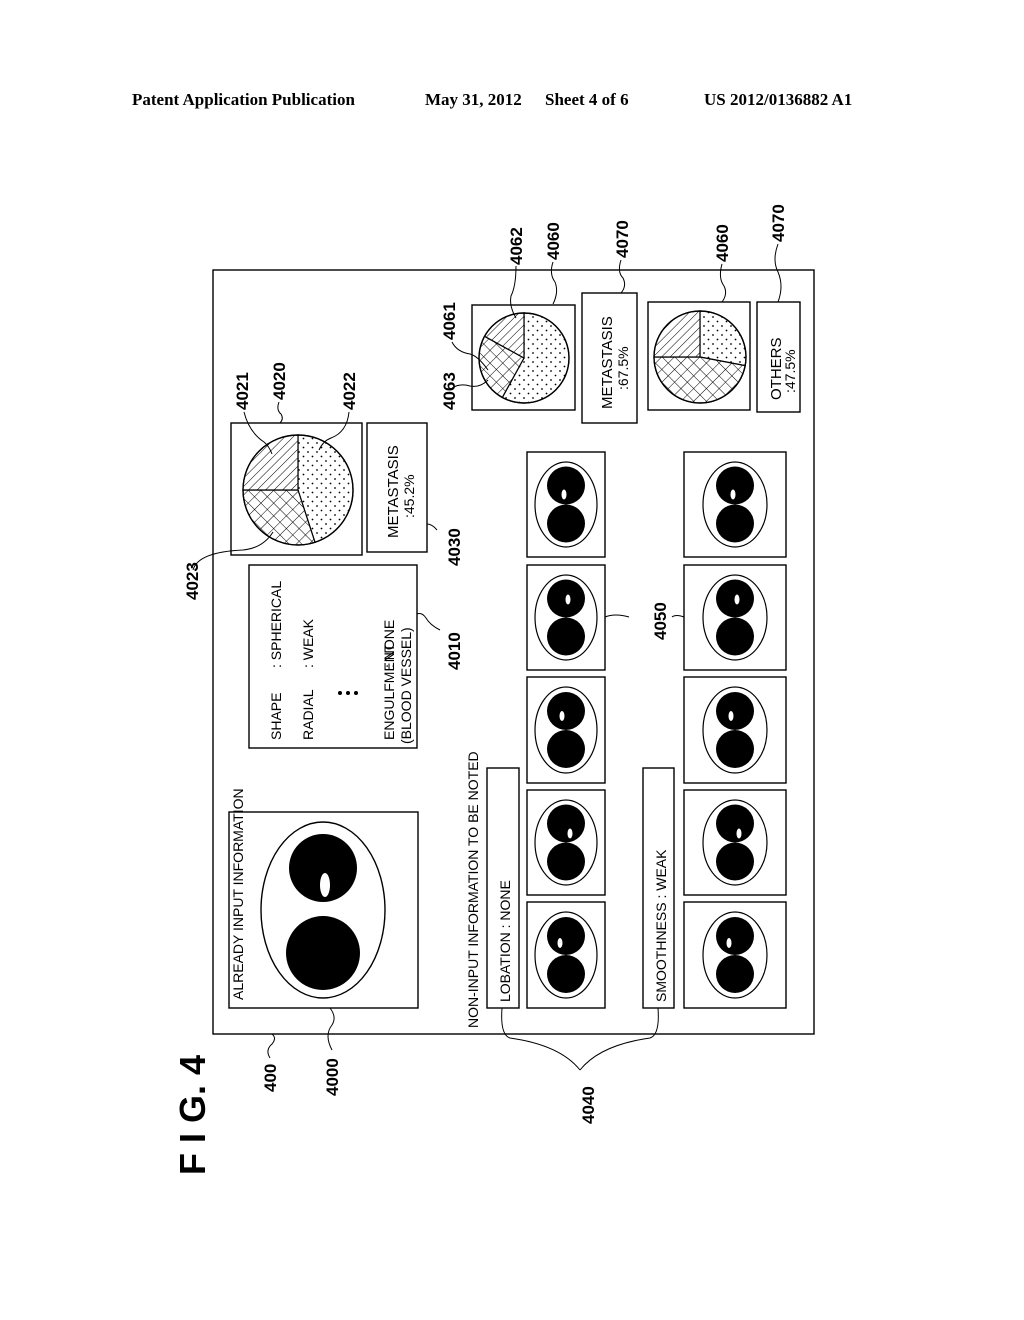 The image size is (1024, 1320). I want to click on diagnosis-sub-value-1: :67.5%, so click(623, 368).